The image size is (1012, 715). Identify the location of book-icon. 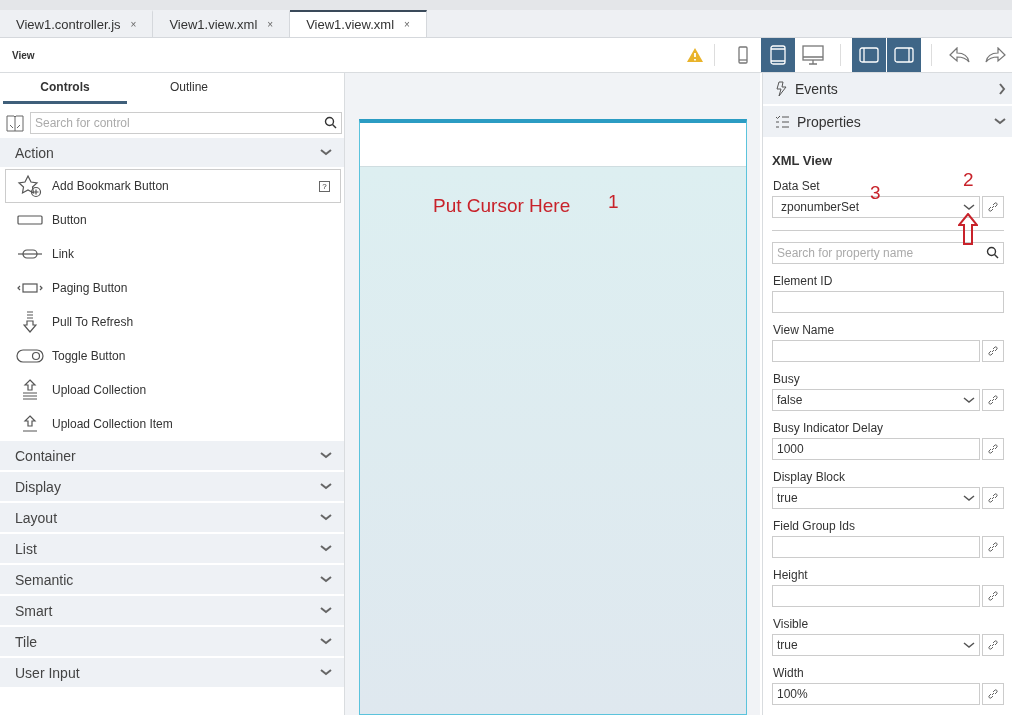
(15, 123).